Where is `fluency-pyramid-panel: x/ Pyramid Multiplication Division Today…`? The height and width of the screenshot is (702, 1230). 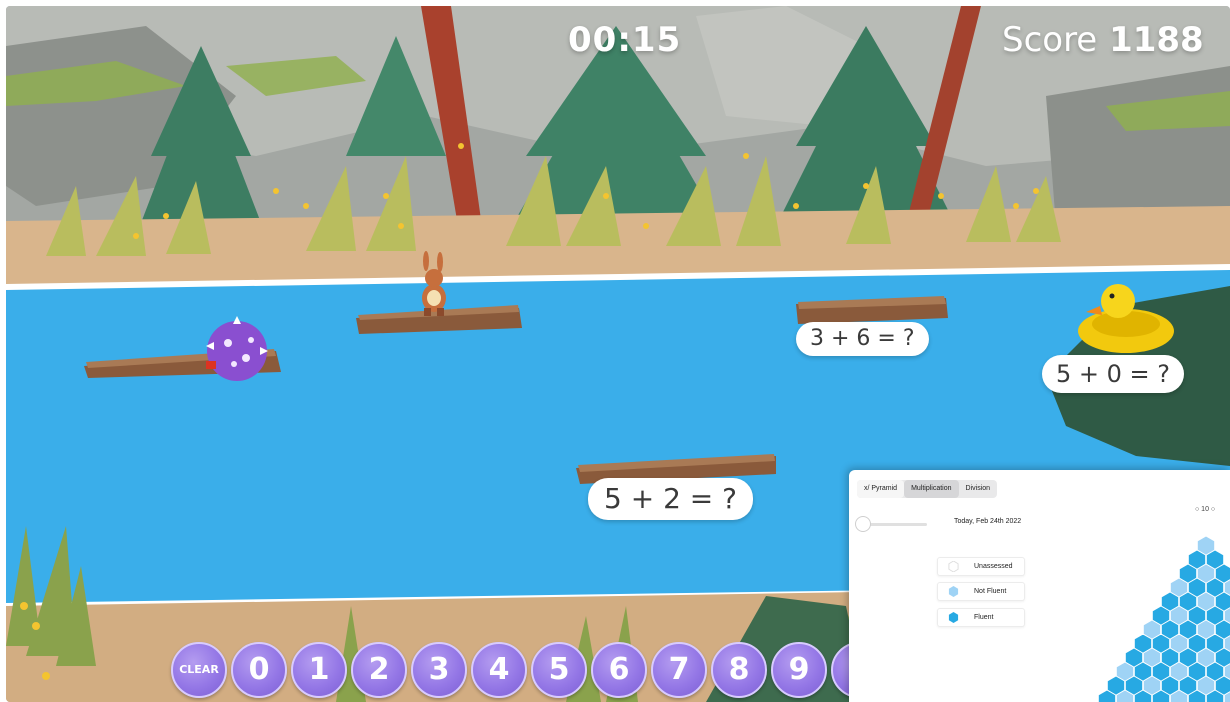 fluency-pyramid-panel: x/ Pyramid Multiplication Division Today… is located at coordinates (1039, 586).